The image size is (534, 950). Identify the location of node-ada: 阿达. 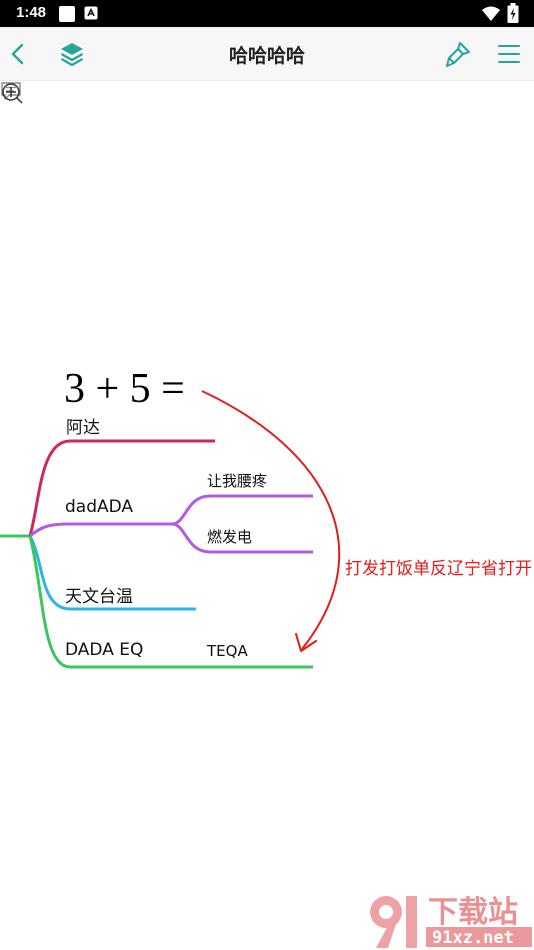
(83, 425).